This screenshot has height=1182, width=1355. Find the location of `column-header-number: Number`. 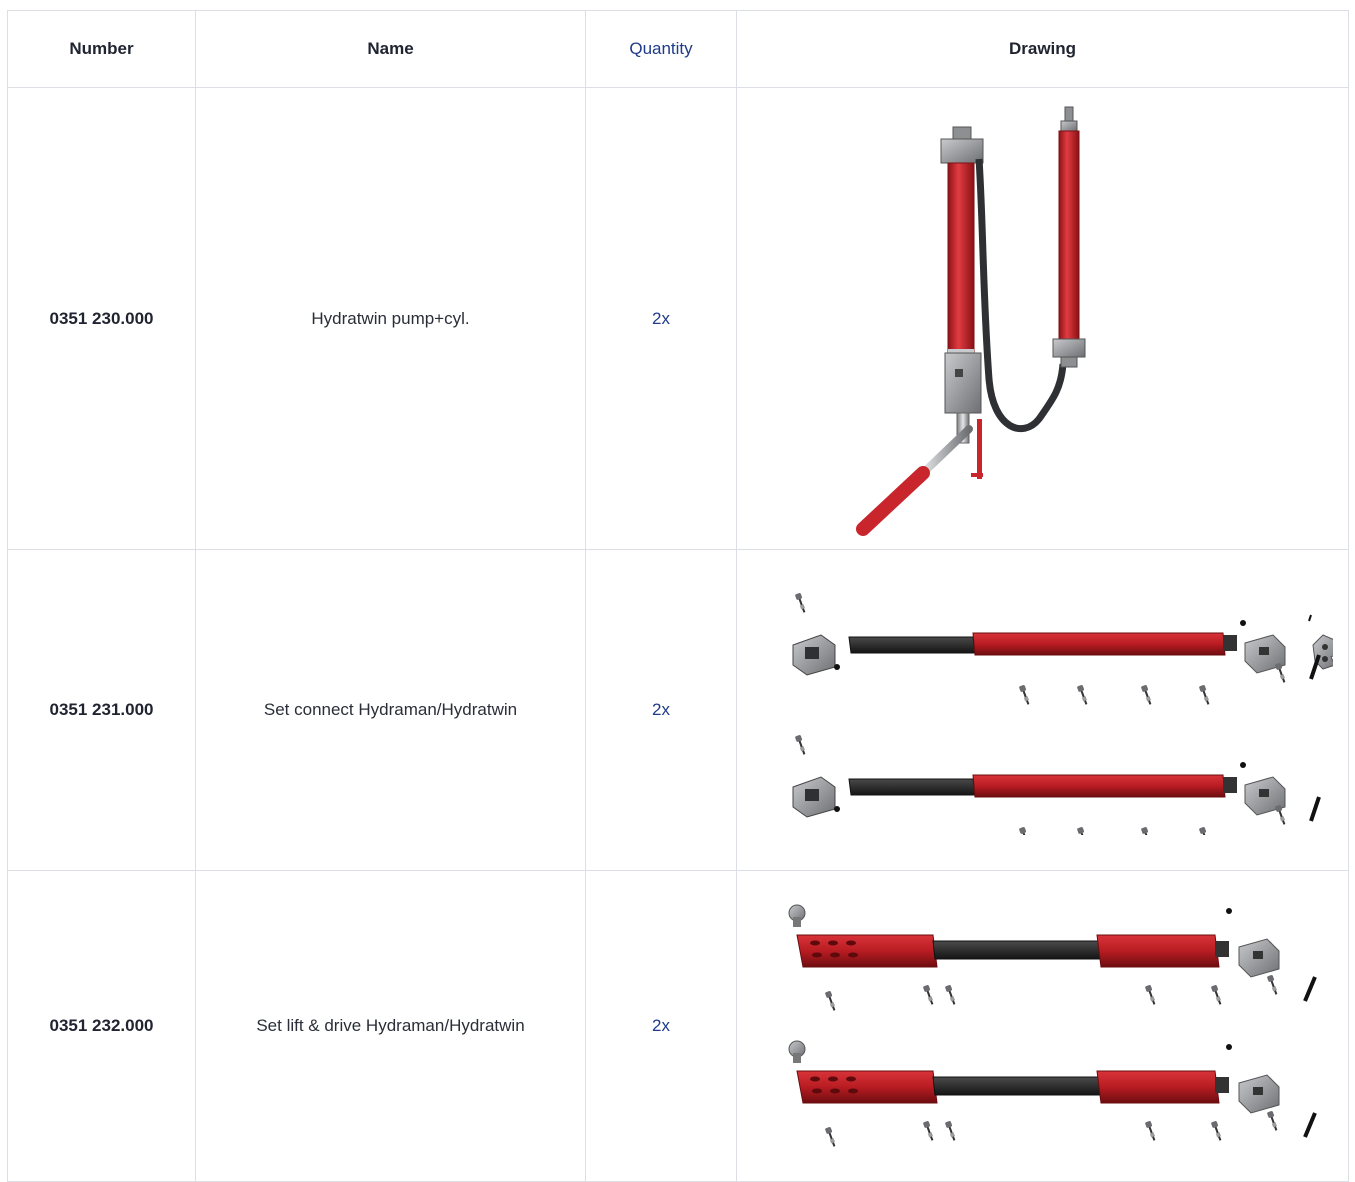

column-header-number: Number is located at coordinates (101, 49).